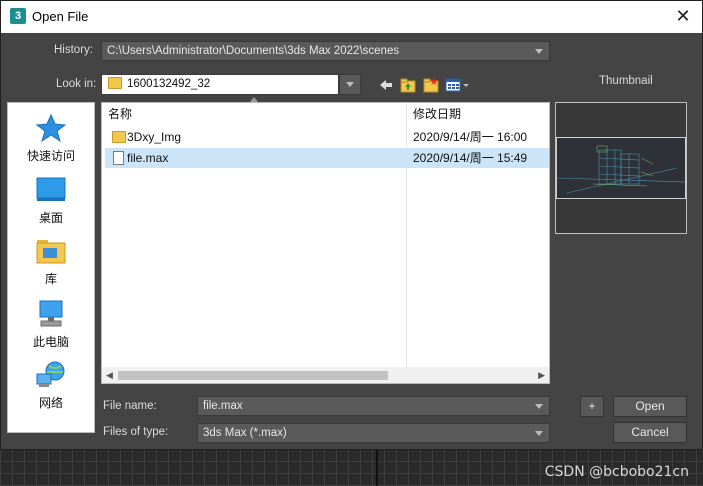 The width and height of the screenshot is (703, 486). I want to click on places-bar: 快速访问 桌面 库 此电脑 网络, so click(51, 267).